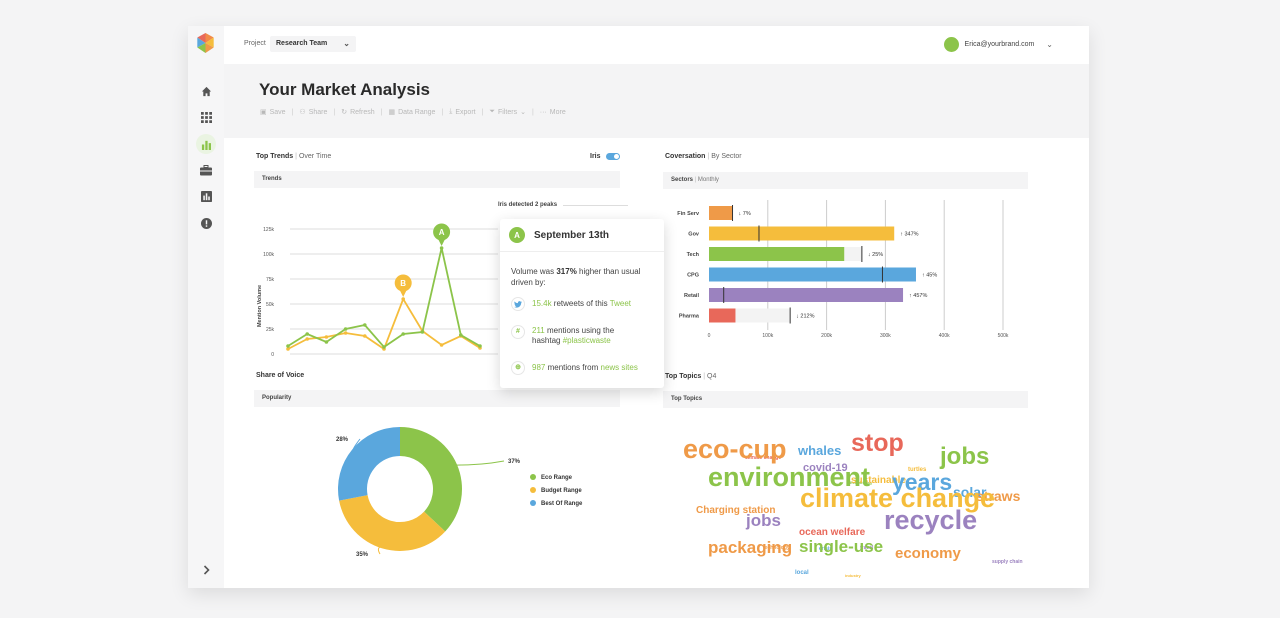 This screenshot has height=618, width=1280. I want to click on slice-eco-range, so click(431, 479).